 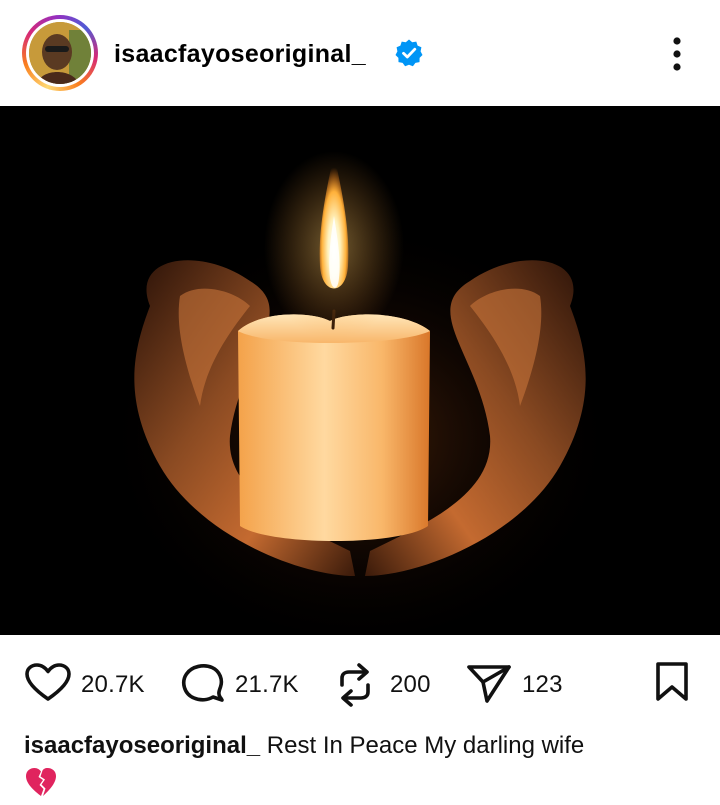 What do you see at coordinates (267, 684) in the screenshot?
I see `comment-count: 21.7K` at bounding box center [267, 684].